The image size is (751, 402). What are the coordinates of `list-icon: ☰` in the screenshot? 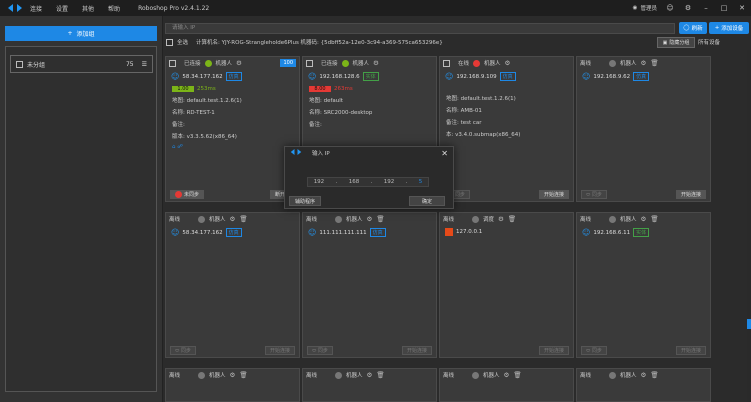 It's located at (144, 64).